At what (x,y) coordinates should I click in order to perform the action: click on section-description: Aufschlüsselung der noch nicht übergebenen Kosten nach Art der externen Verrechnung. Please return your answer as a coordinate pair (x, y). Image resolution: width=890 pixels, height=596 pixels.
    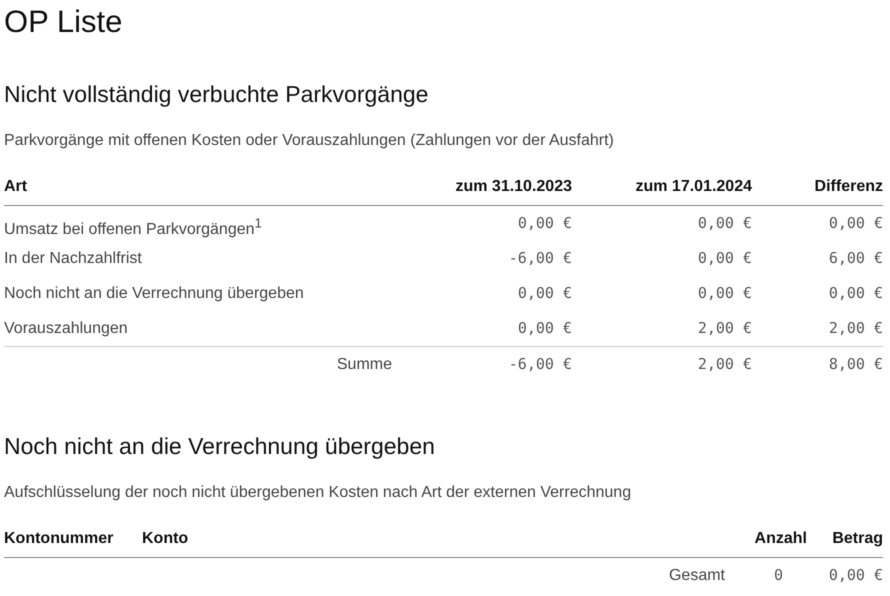
    Looking at the image, I should click on (318, 493).